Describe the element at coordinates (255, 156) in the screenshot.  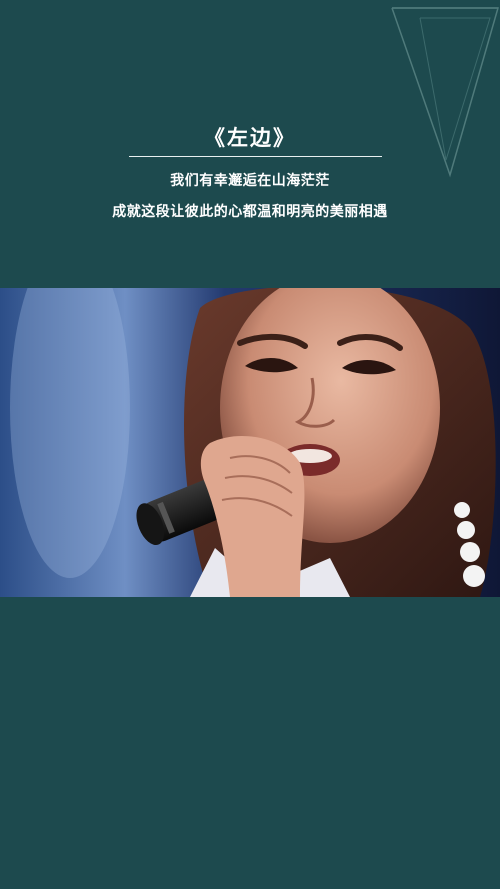
I see `title-divider` at that location.